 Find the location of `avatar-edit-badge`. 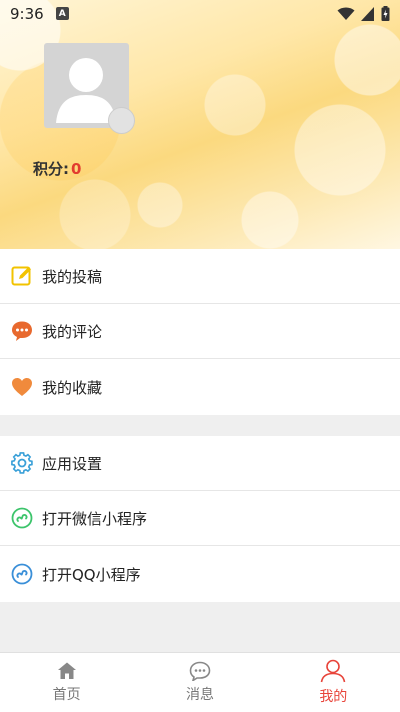

avatar-edit-badge is located at coordinates (121, 120).